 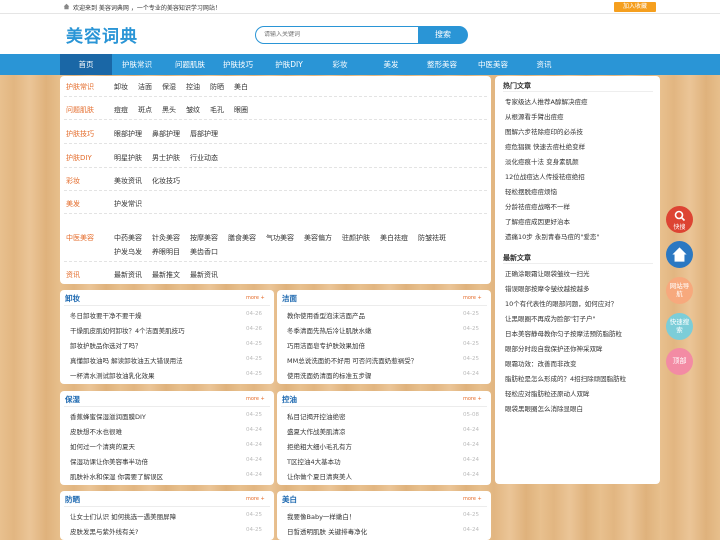 I want to click on nav-skin-care-tips: 护肤技巧, so click(x=238, y=64).